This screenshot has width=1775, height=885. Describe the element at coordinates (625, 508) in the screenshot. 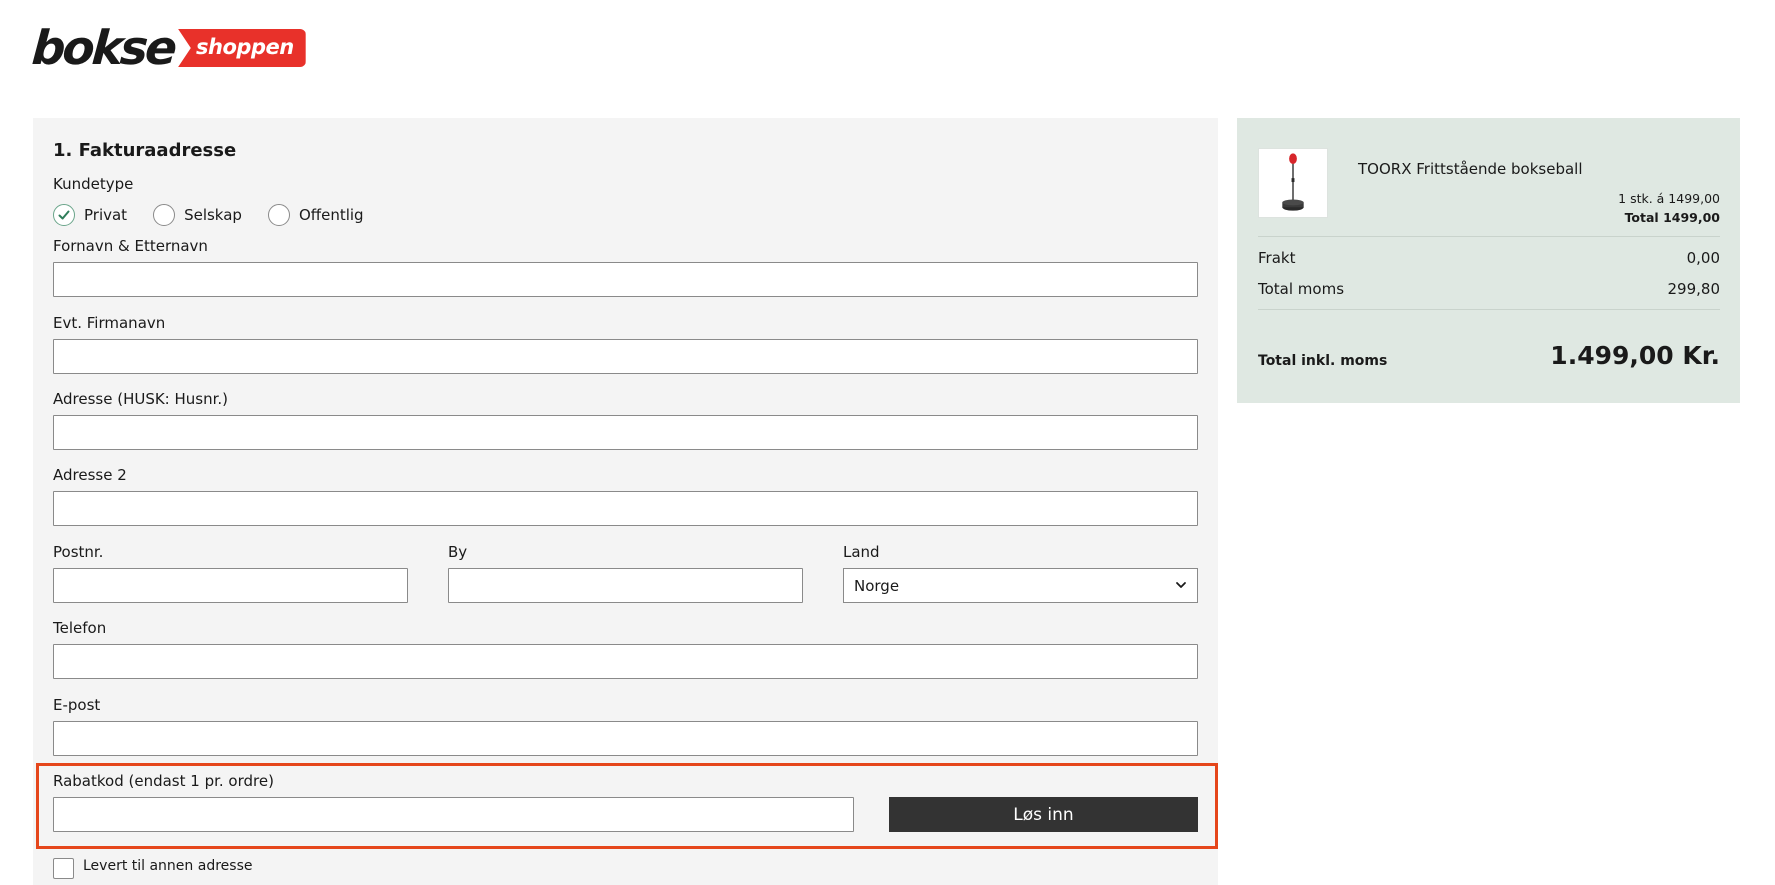

I see `address2-input` at that location.